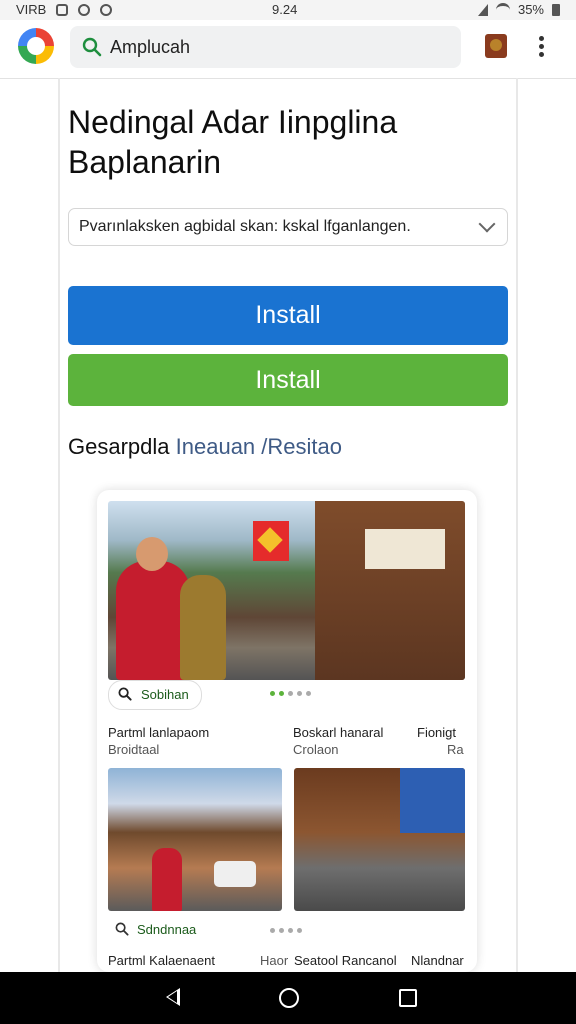 The image size is (576, 1024). What do you see at coordinates (106, 9) in the screenshot?
I see `sync-icon` at bounding box center [106, 9].